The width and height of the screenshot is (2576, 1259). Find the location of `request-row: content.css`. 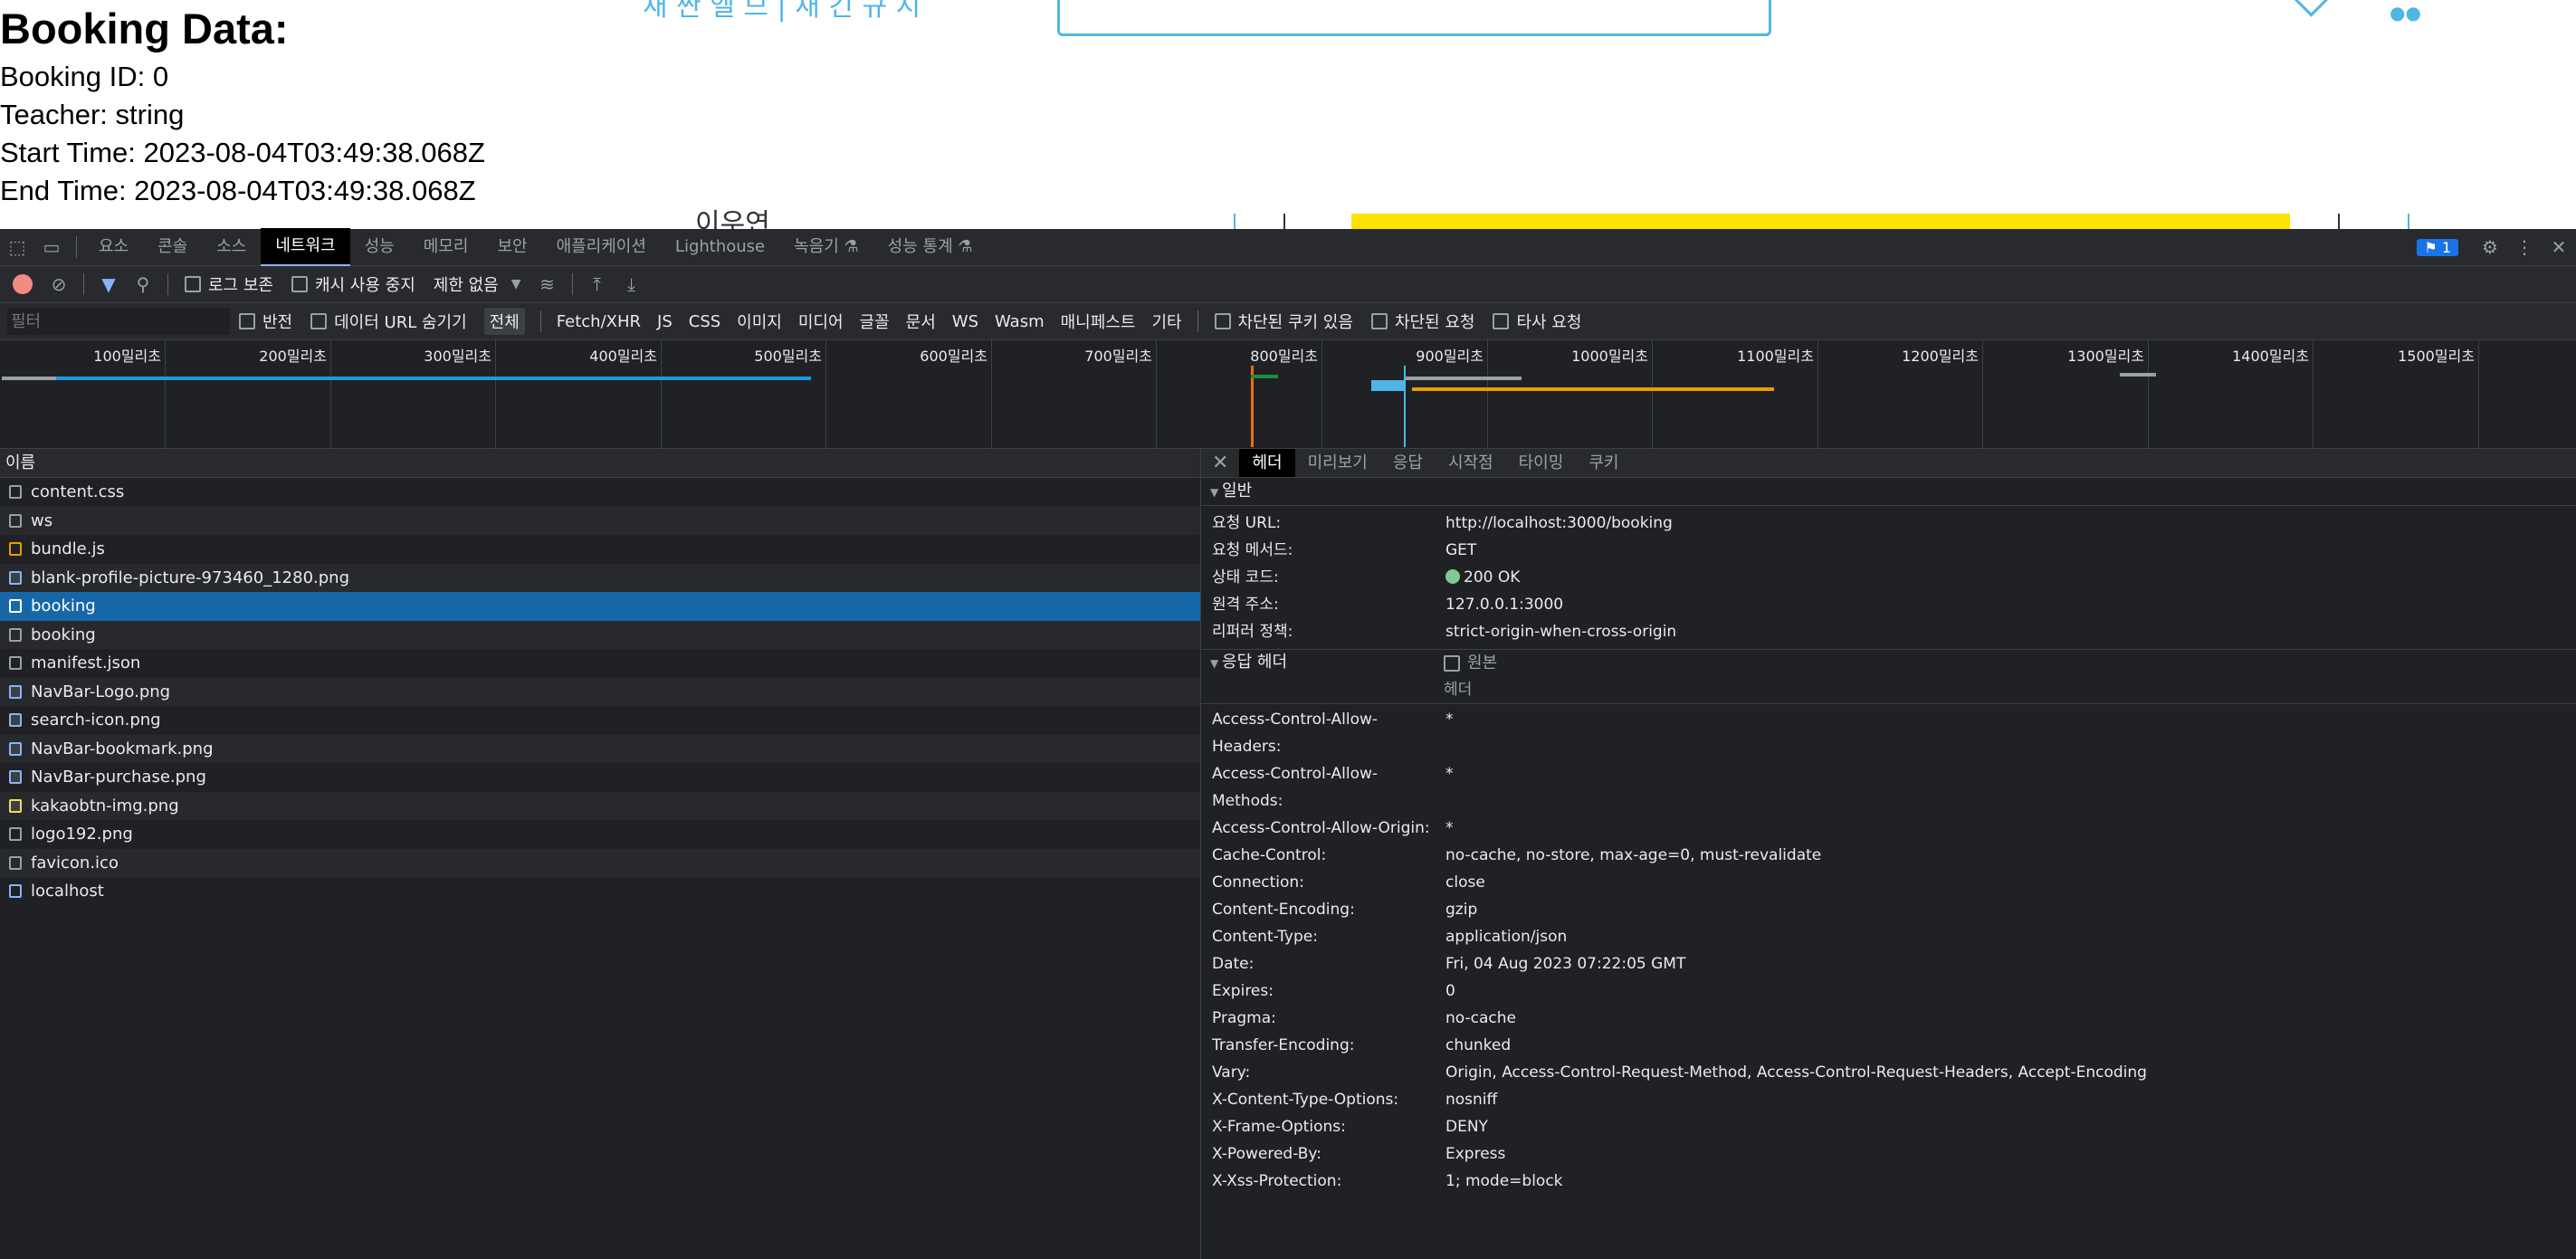

request-row: content.css is located at coordinates (600, 492).